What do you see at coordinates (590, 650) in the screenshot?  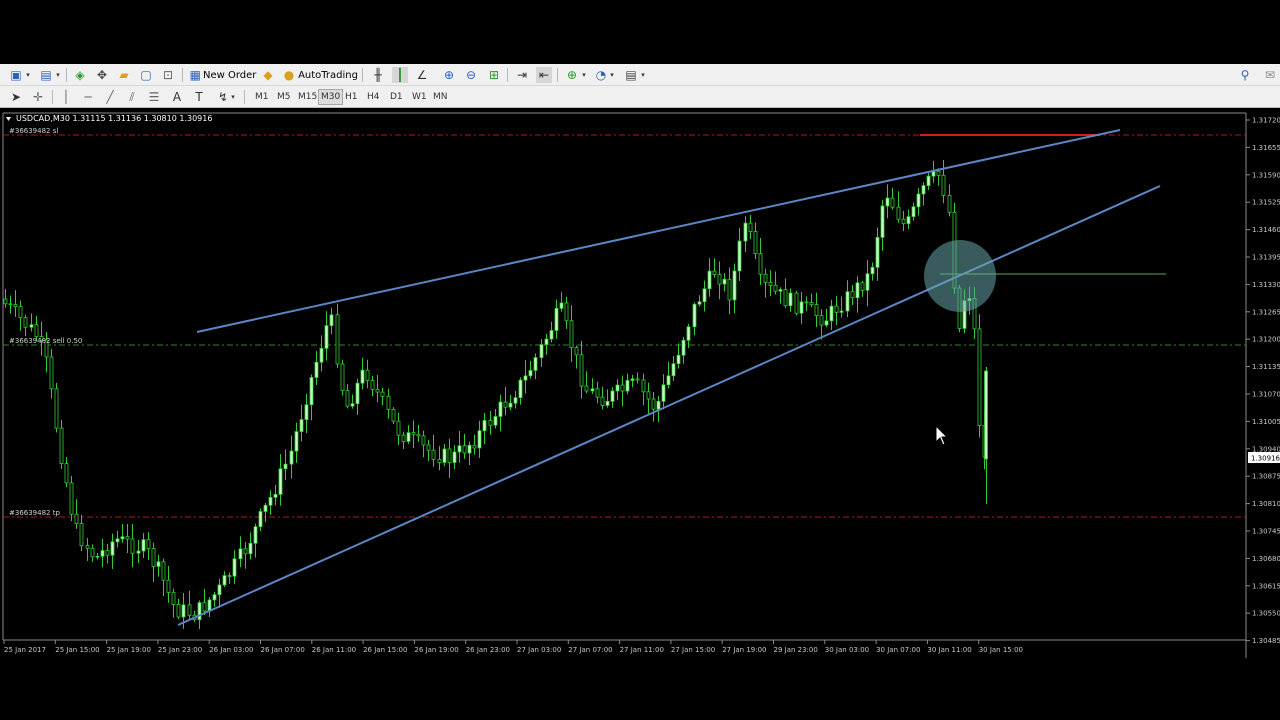 I see `time-label: 27 Jan 07:00` at bounding box center [590, 650].